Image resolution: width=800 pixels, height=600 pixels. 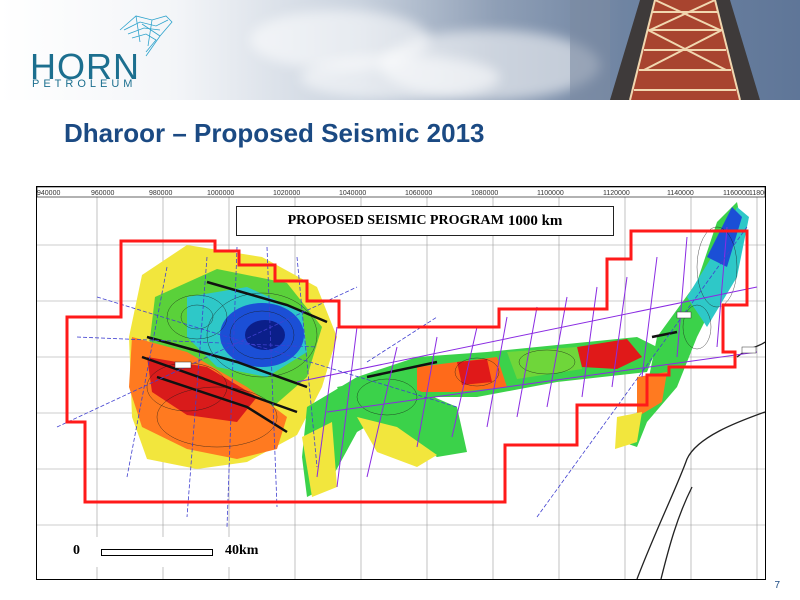 What do you see at coordinates (286, 193) in the screenshot?
I see `grid-label: 1020000` at bounding box center [286, 193].